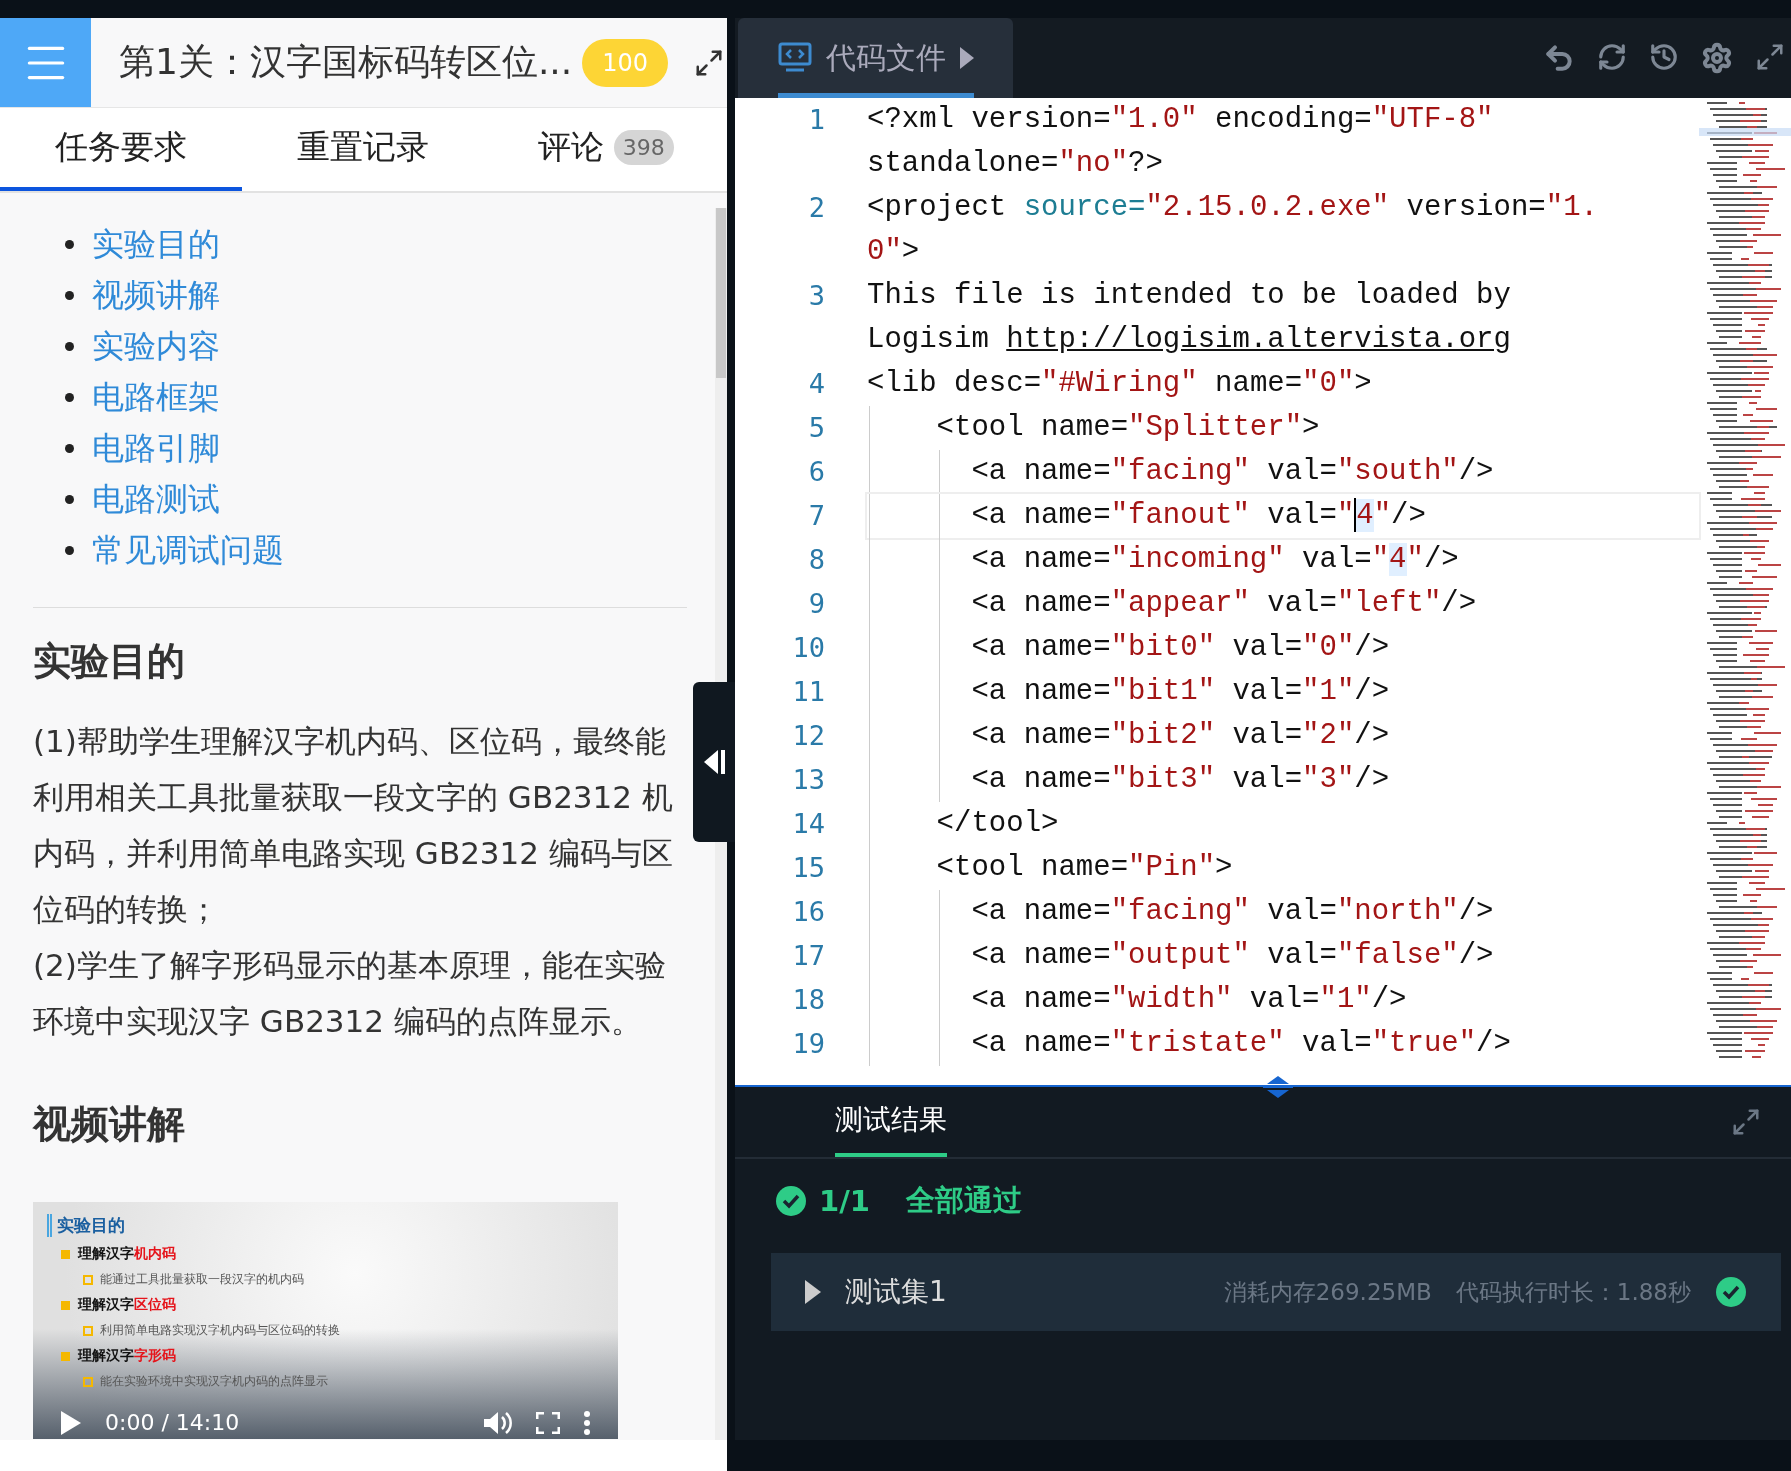  Describe the element at coordinates (896, 1292) in the screenshot. I see `test-set-name: 测试集1` at that location.